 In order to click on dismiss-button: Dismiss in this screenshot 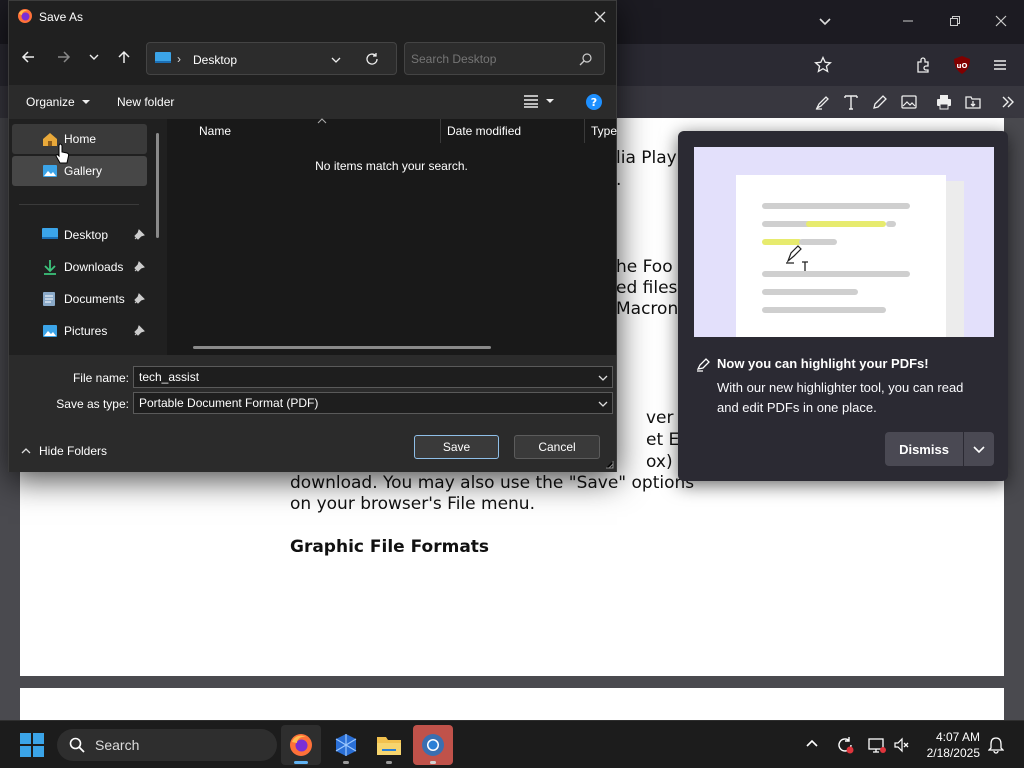, I will do `click(924, 449)`.